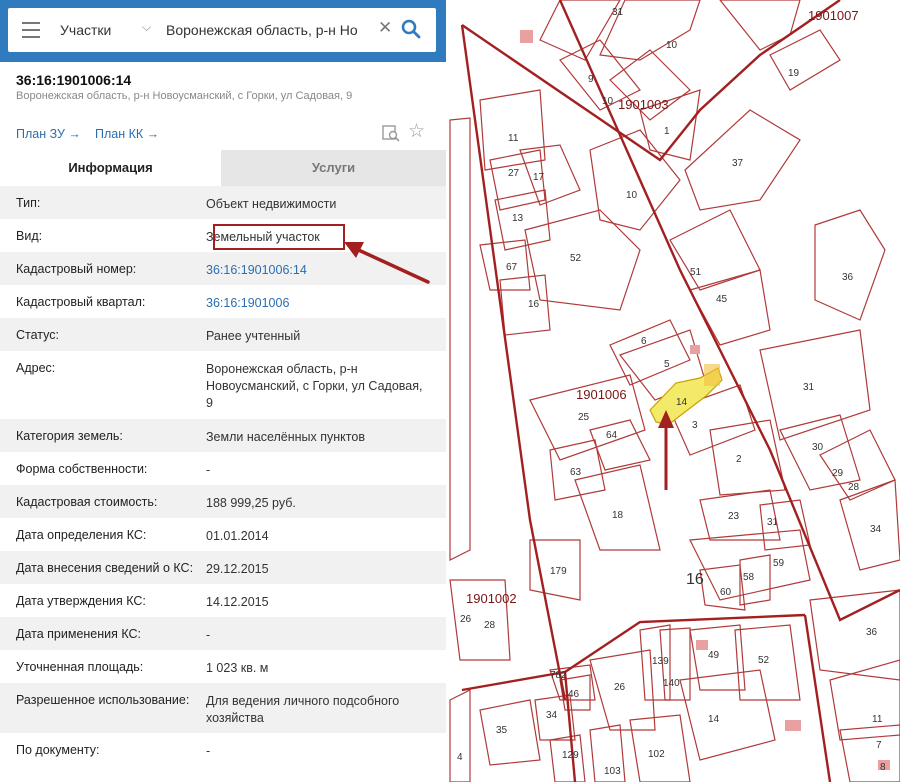 Image resolution: width=900 pixels, height=782 pixels. I want to click on parcel-label: 46, so click(574, 694).